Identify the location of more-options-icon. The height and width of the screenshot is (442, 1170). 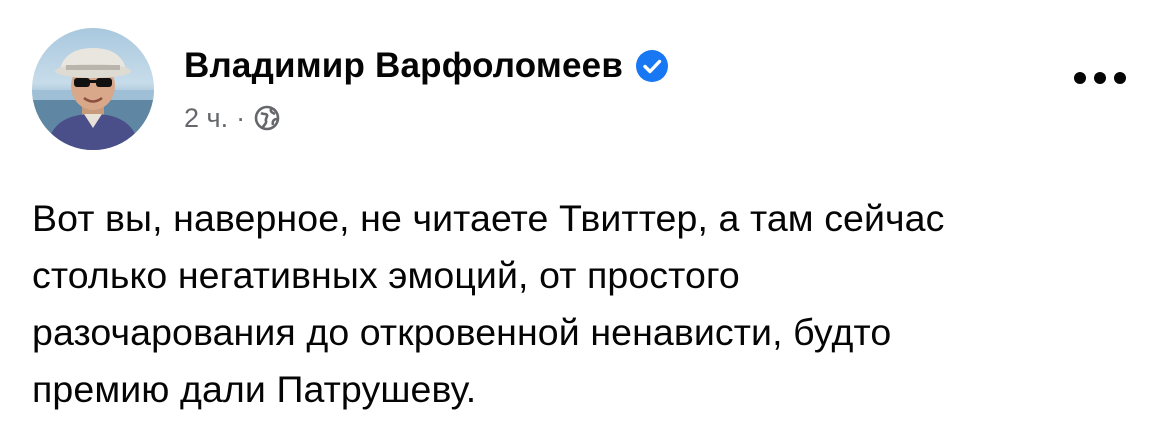
(1100, 78).